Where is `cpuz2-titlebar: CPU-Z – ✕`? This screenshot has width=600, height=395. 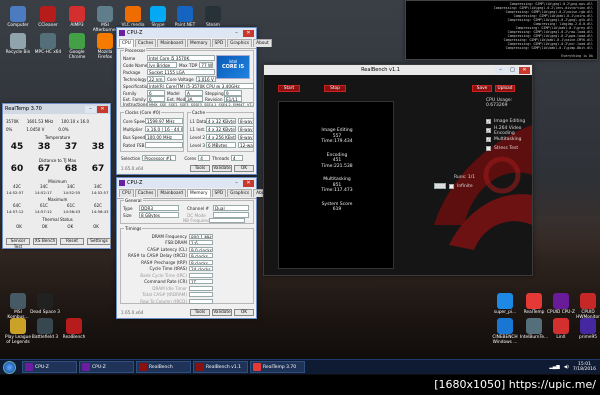
cpuz2-titlebar: CPU-Z – ✕ is located at coordinates (186, 183).